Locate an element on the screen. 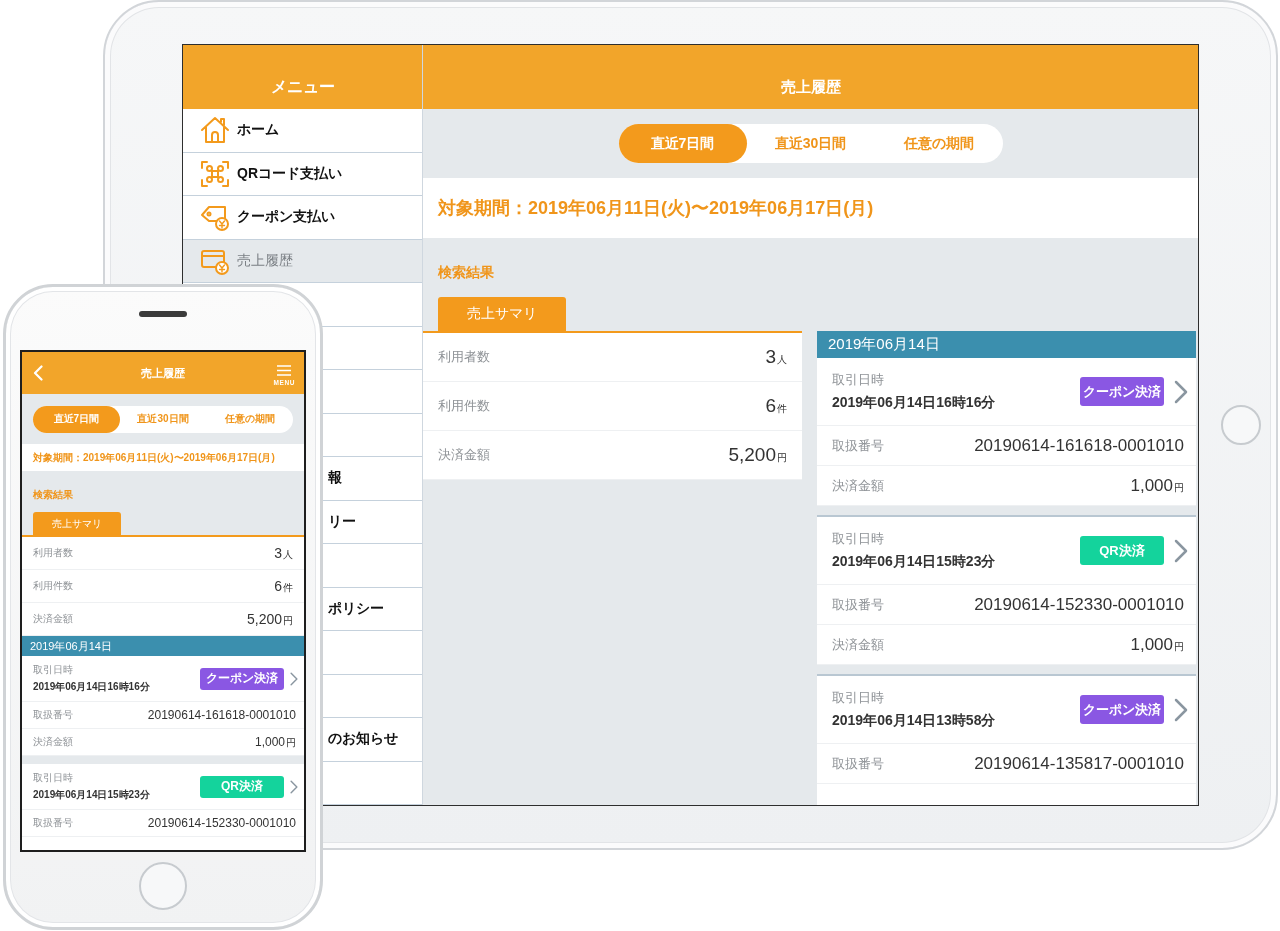 The width and height of the screenshot is (1280, 931). speaker-slot is located at coordinates (163, 314).